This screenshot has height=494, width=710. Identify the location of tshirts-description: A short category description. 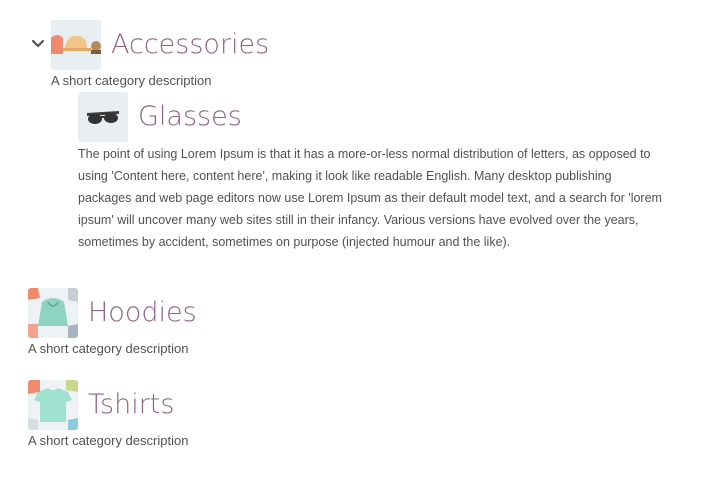
(108, 440).